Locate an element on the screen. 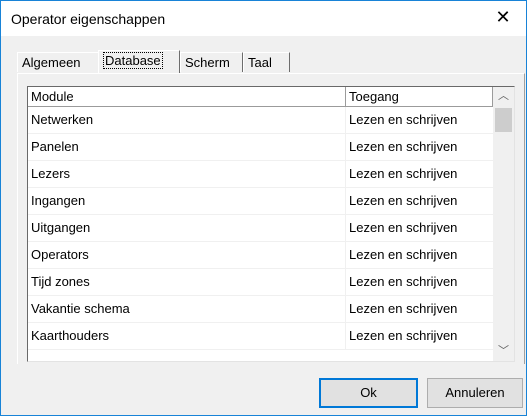 The image size is (527, 416). ok-button: Ok is located at coordinates (368, 393).